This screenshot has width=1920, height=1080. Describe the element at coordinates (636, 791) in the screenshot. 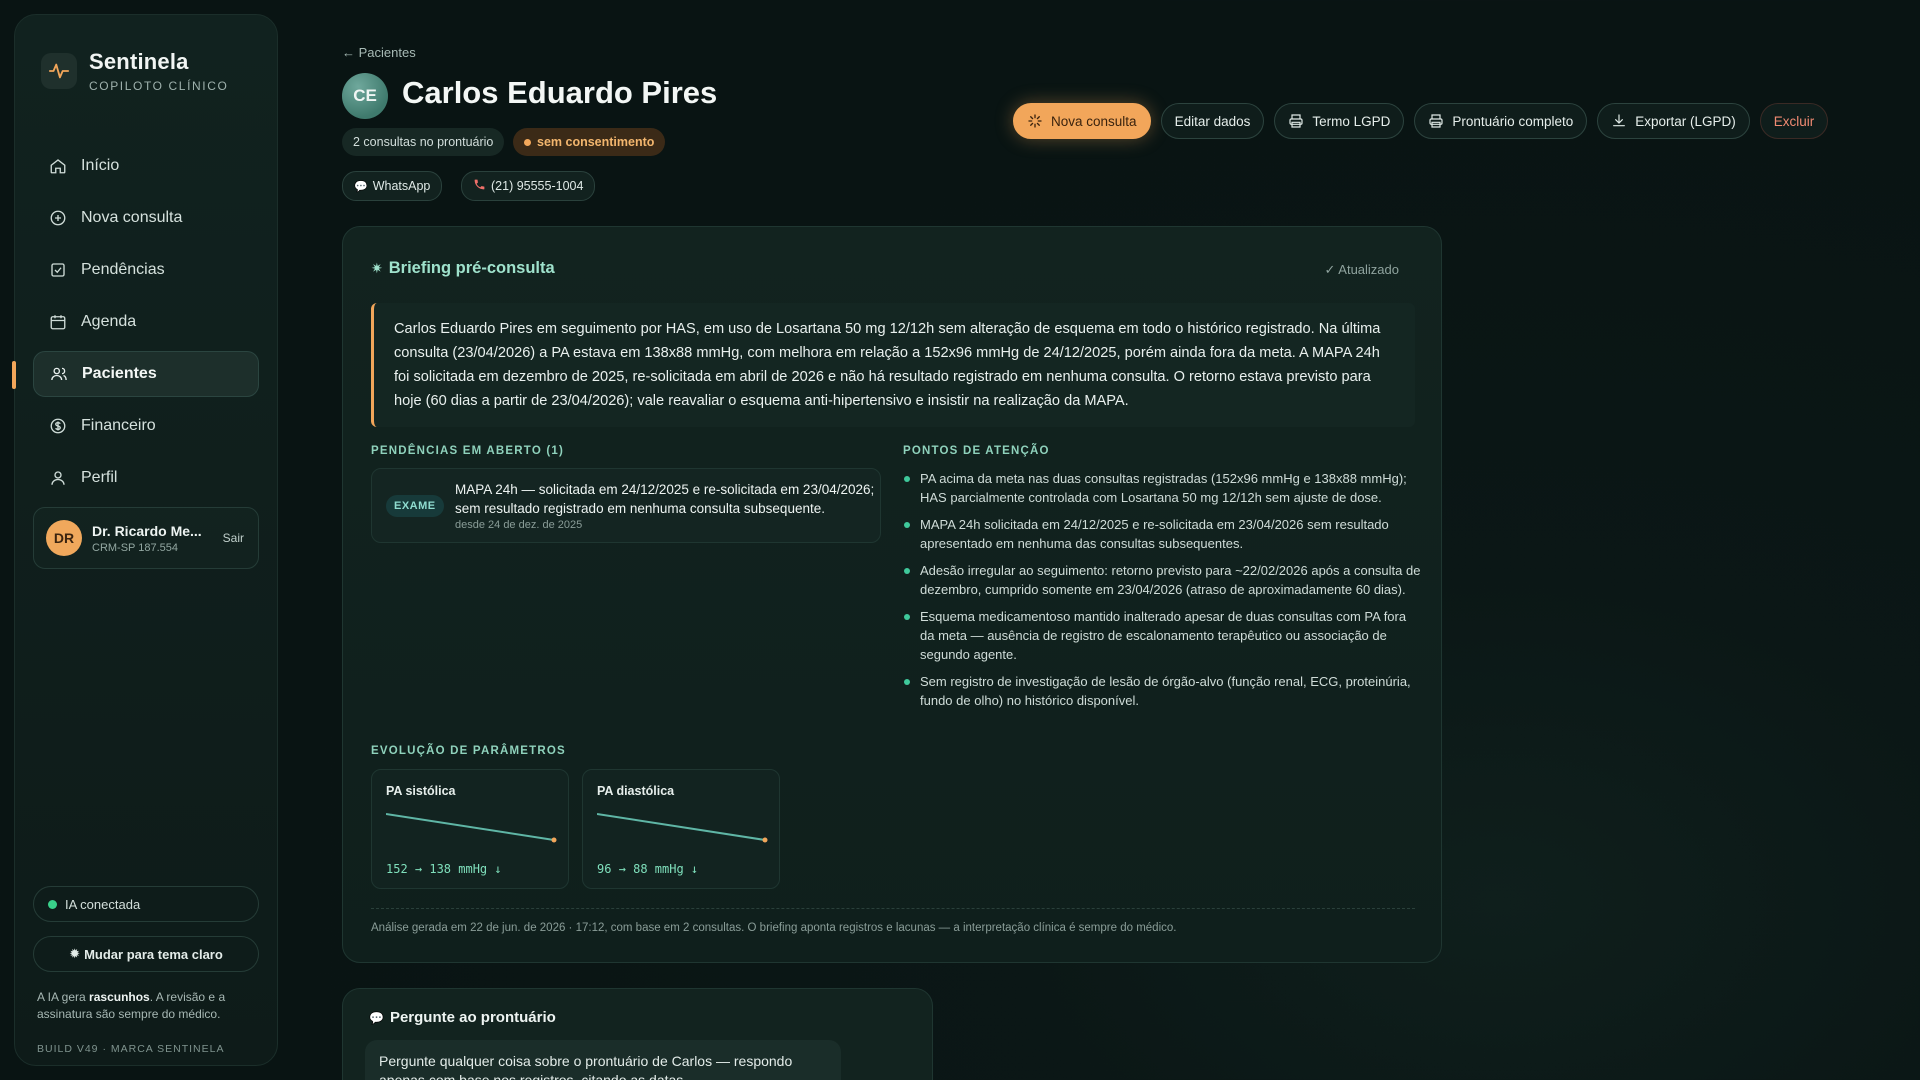

I see `diastolic-title: PA diastólica` at that location.